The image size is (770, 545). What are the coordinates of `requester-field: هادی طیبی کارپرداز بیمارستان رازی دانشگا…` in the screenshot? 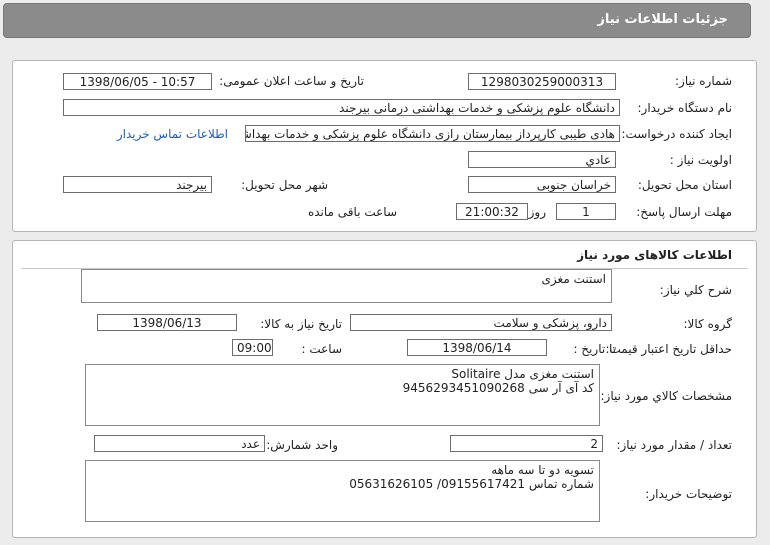 It's located at (432, 133).